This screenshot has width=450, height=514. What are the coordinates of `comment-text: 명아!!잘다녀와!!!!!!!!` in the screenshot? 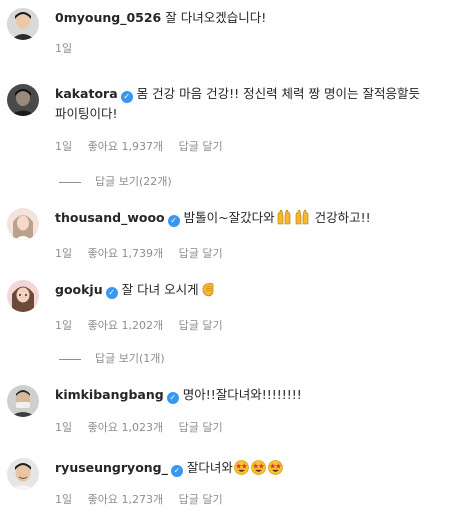 It's located at (242, 394).